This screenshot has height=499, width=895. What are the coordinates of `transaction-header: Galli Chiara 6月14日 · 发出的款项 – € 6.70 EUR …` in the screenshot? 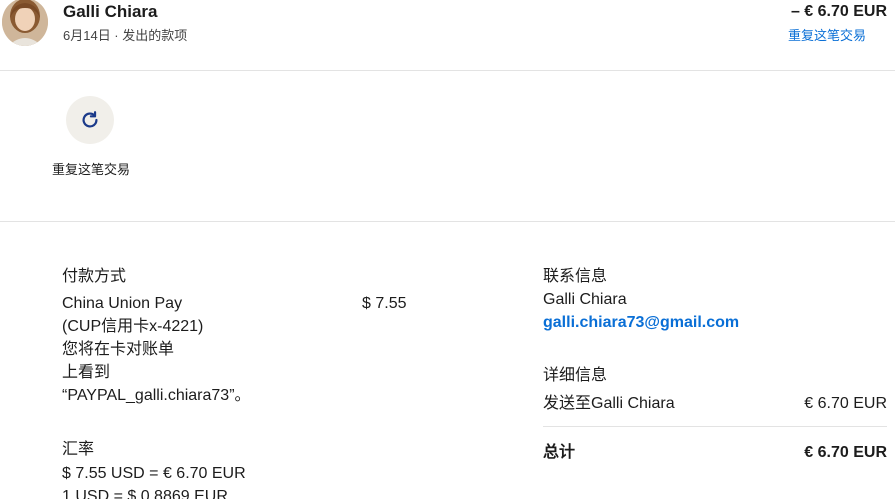 It's located at (447, 35).